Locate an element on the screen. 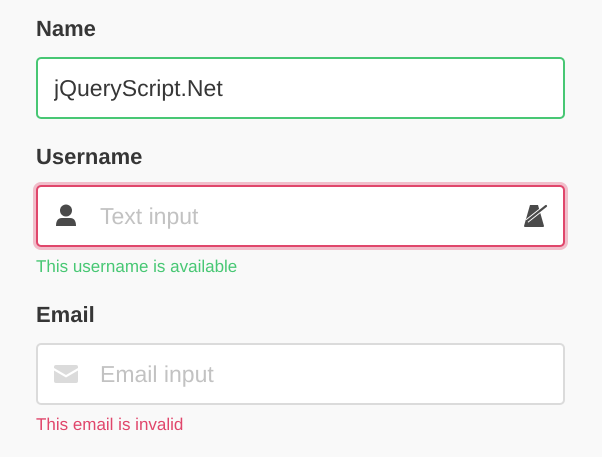 This screenshot has height=457, width=602. field-label: Username is located at coordinates (89, 157).